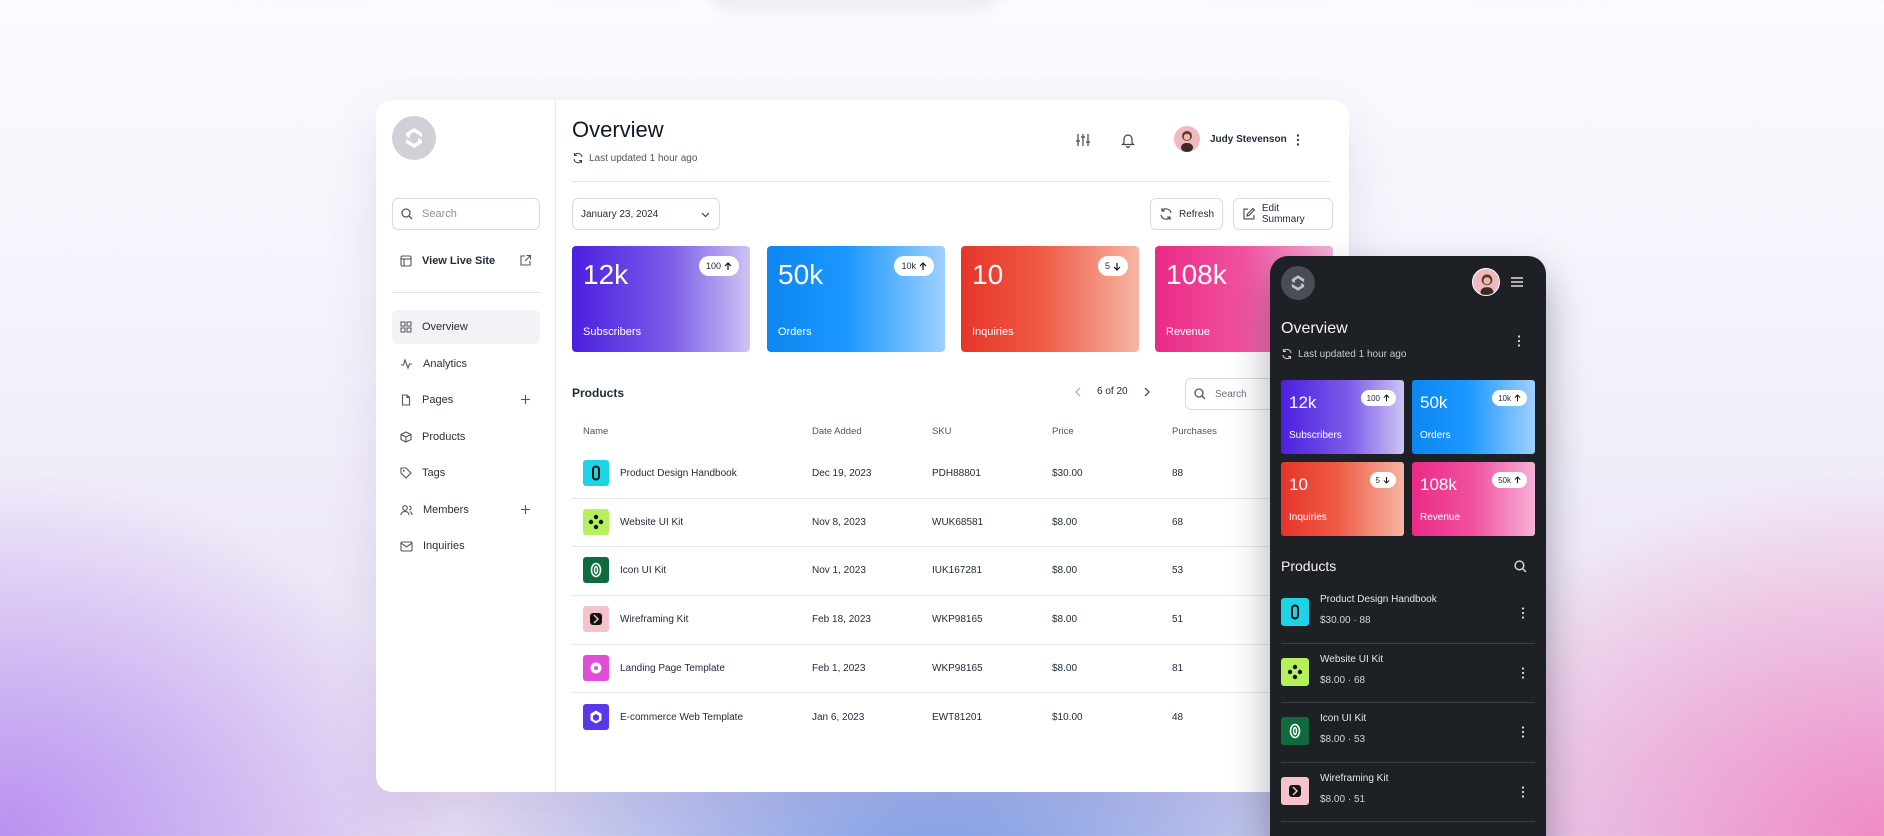  Describe the element at coordinates (1438, 484) in the screenshot. I see `stat-value: 108k` at that location.